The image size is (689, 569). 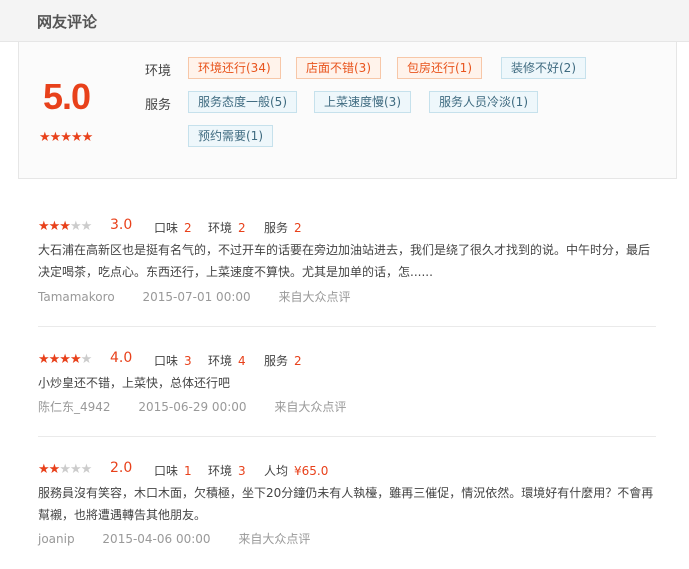 I want to click on service-label: 服务, so click(x=158, y=105).